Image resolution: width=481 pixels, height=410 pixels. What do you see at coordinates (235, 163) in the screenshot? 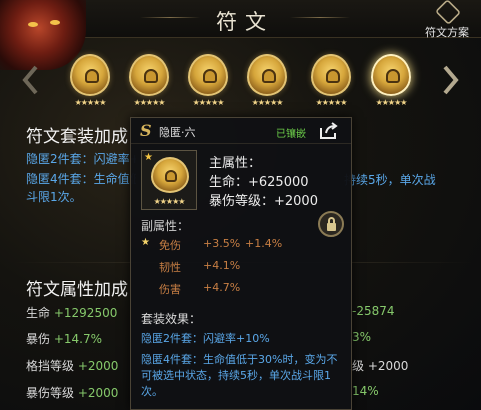
I see `main-attr-label: 主属性：` at bounding box center [235, 163].